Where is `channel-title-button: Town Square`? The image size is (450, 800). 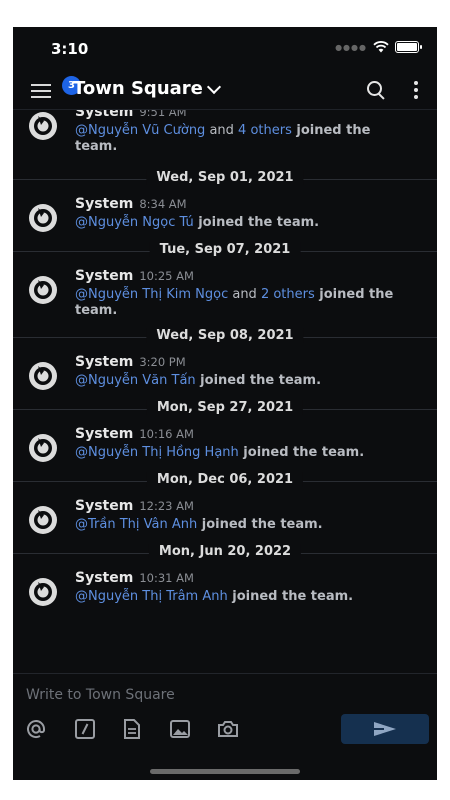
channel-title-button: Town Square is located at coordinates (147, 88).